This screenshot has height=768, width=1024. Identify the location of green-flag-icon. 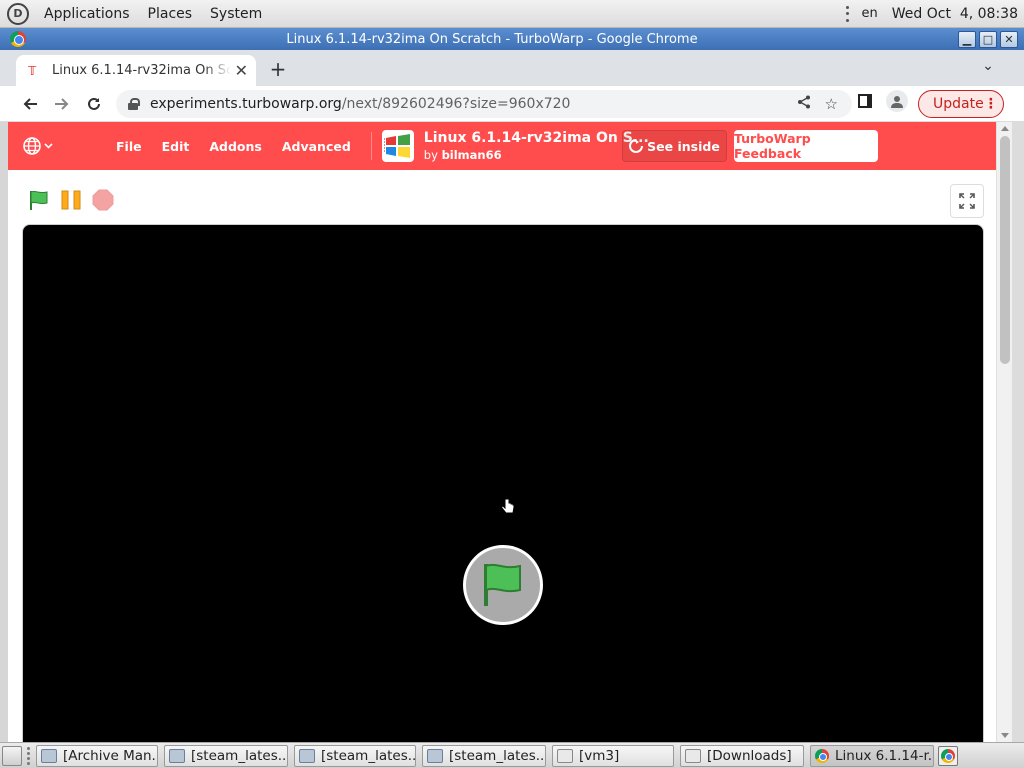
(39, 200).